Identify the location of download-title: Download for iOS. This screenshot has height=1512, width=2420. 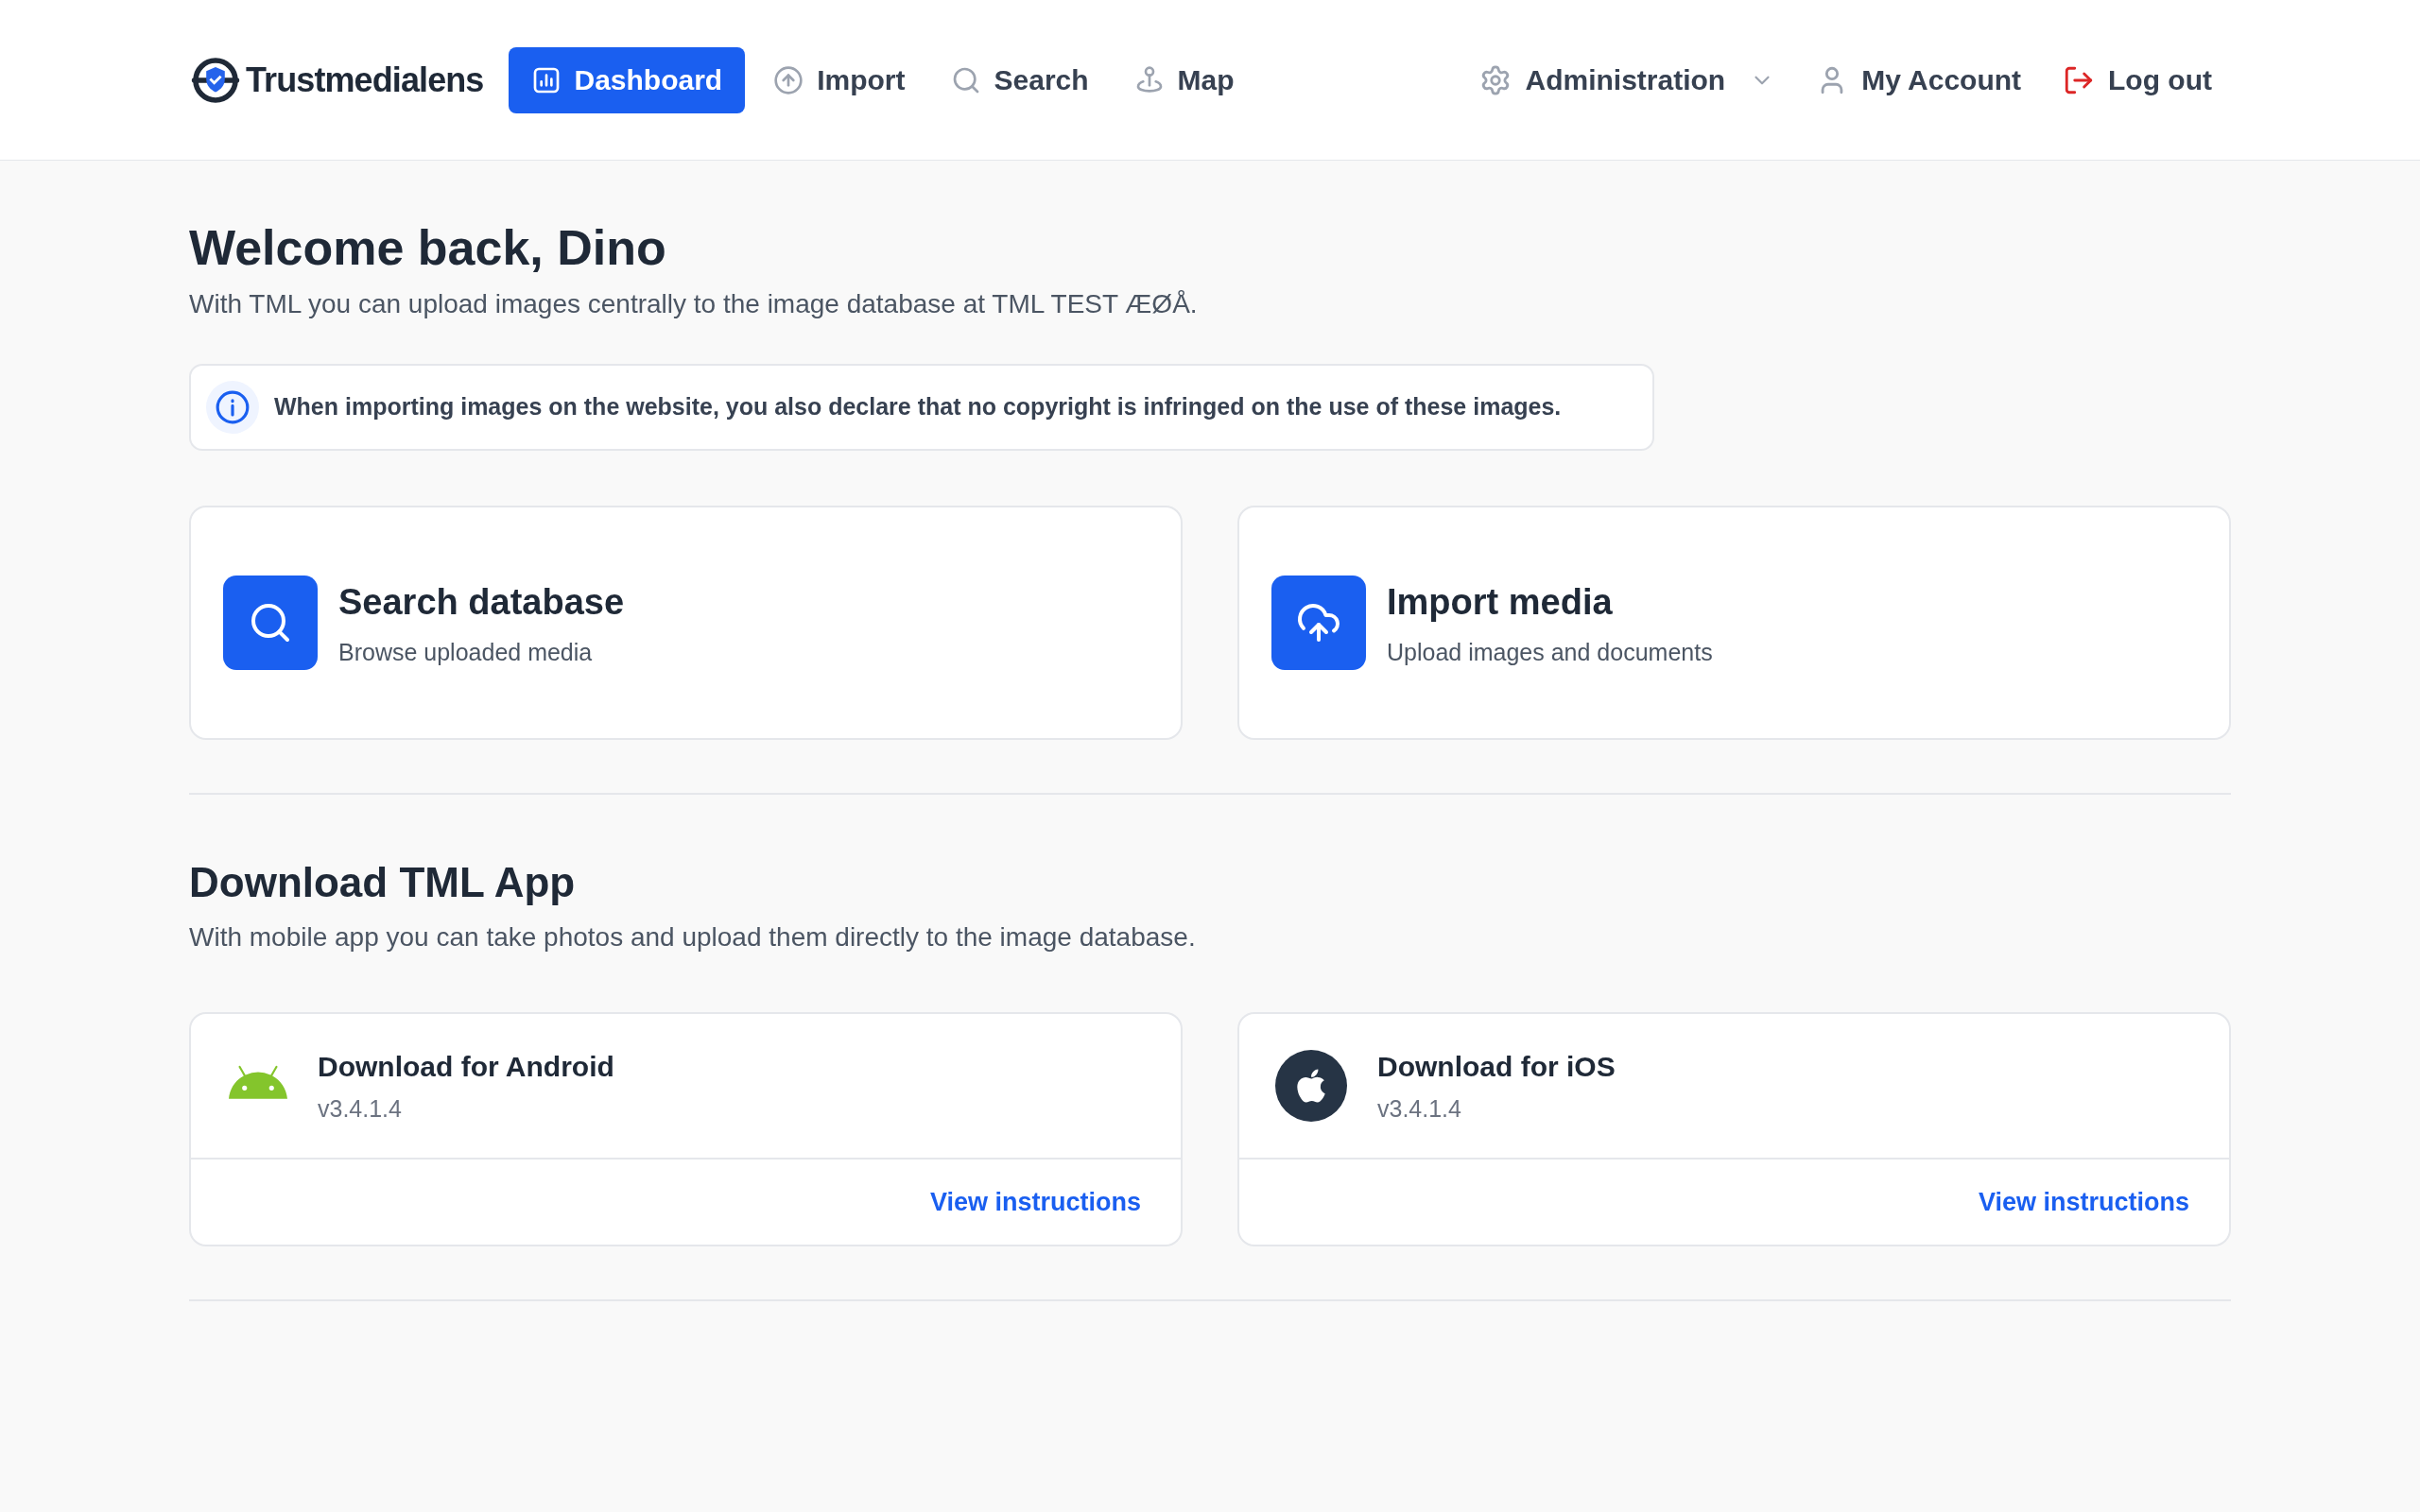
(1496, 1066).